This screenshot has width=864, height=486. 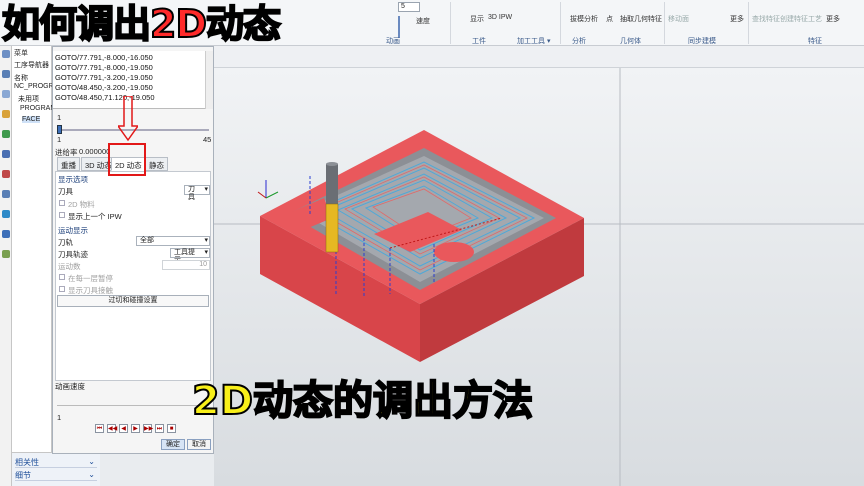 I want to click on step-back-icon: ◀◀, so click(x=112, y=428).